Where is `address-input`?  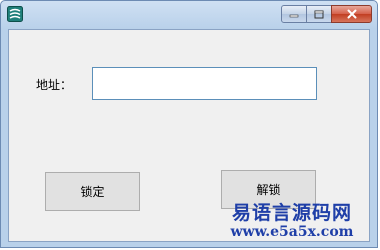
address-input is located at coordinates (204, 83).